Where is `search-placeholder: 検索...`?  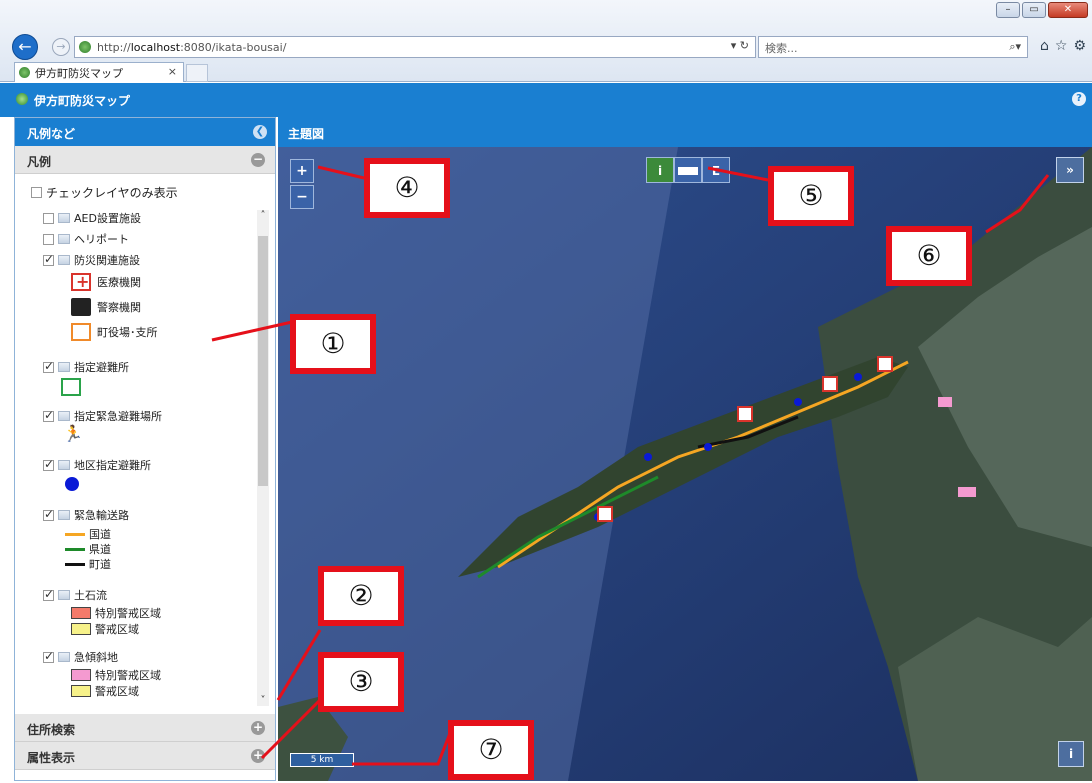 search-placeholder: 検索... is located at coordinates (781, 48).